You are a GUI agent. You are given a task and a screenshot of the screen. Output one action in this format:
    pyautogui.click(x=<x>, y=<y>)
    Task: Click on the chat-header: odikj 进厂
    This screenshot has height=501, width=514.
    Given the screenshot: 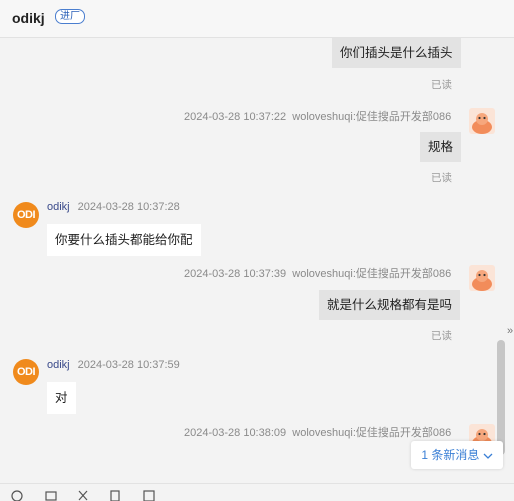 What is the action you would take?
    pyautogui.click(x=257, y=19)
    